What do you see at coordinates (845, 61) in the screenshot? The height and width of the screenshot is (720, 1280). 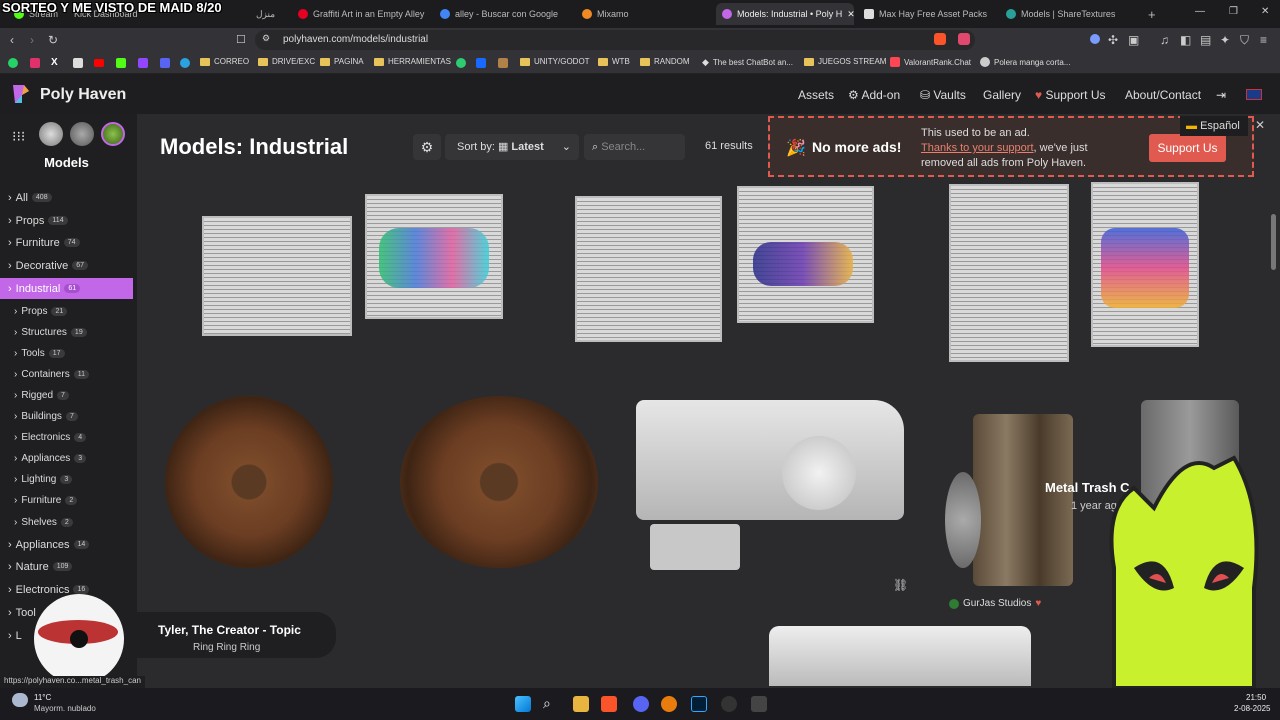 I see `bookmark-juegos-stream: JUEGOS STREAM` at bounding box center [845, 61].